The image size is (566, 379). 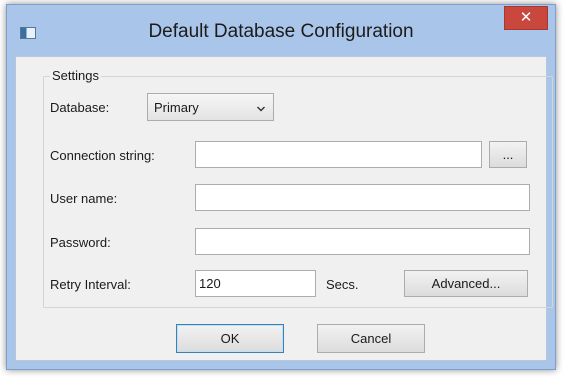 I want to click on cancel-button: Cancel, so click(x=371, y=338).